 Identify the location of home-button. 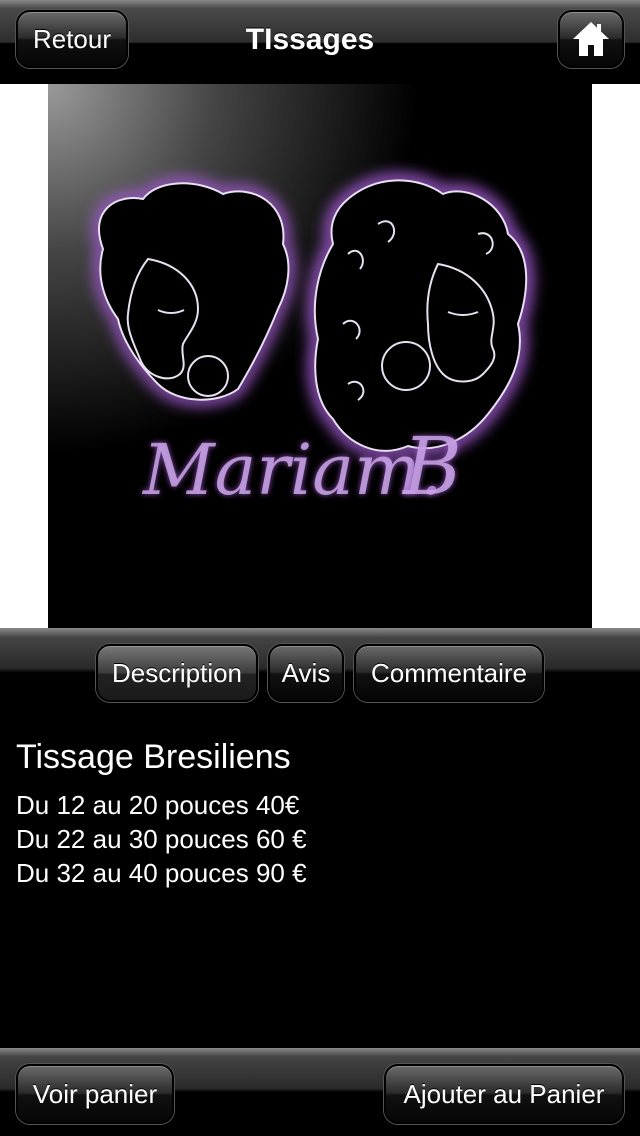
(591, 39).